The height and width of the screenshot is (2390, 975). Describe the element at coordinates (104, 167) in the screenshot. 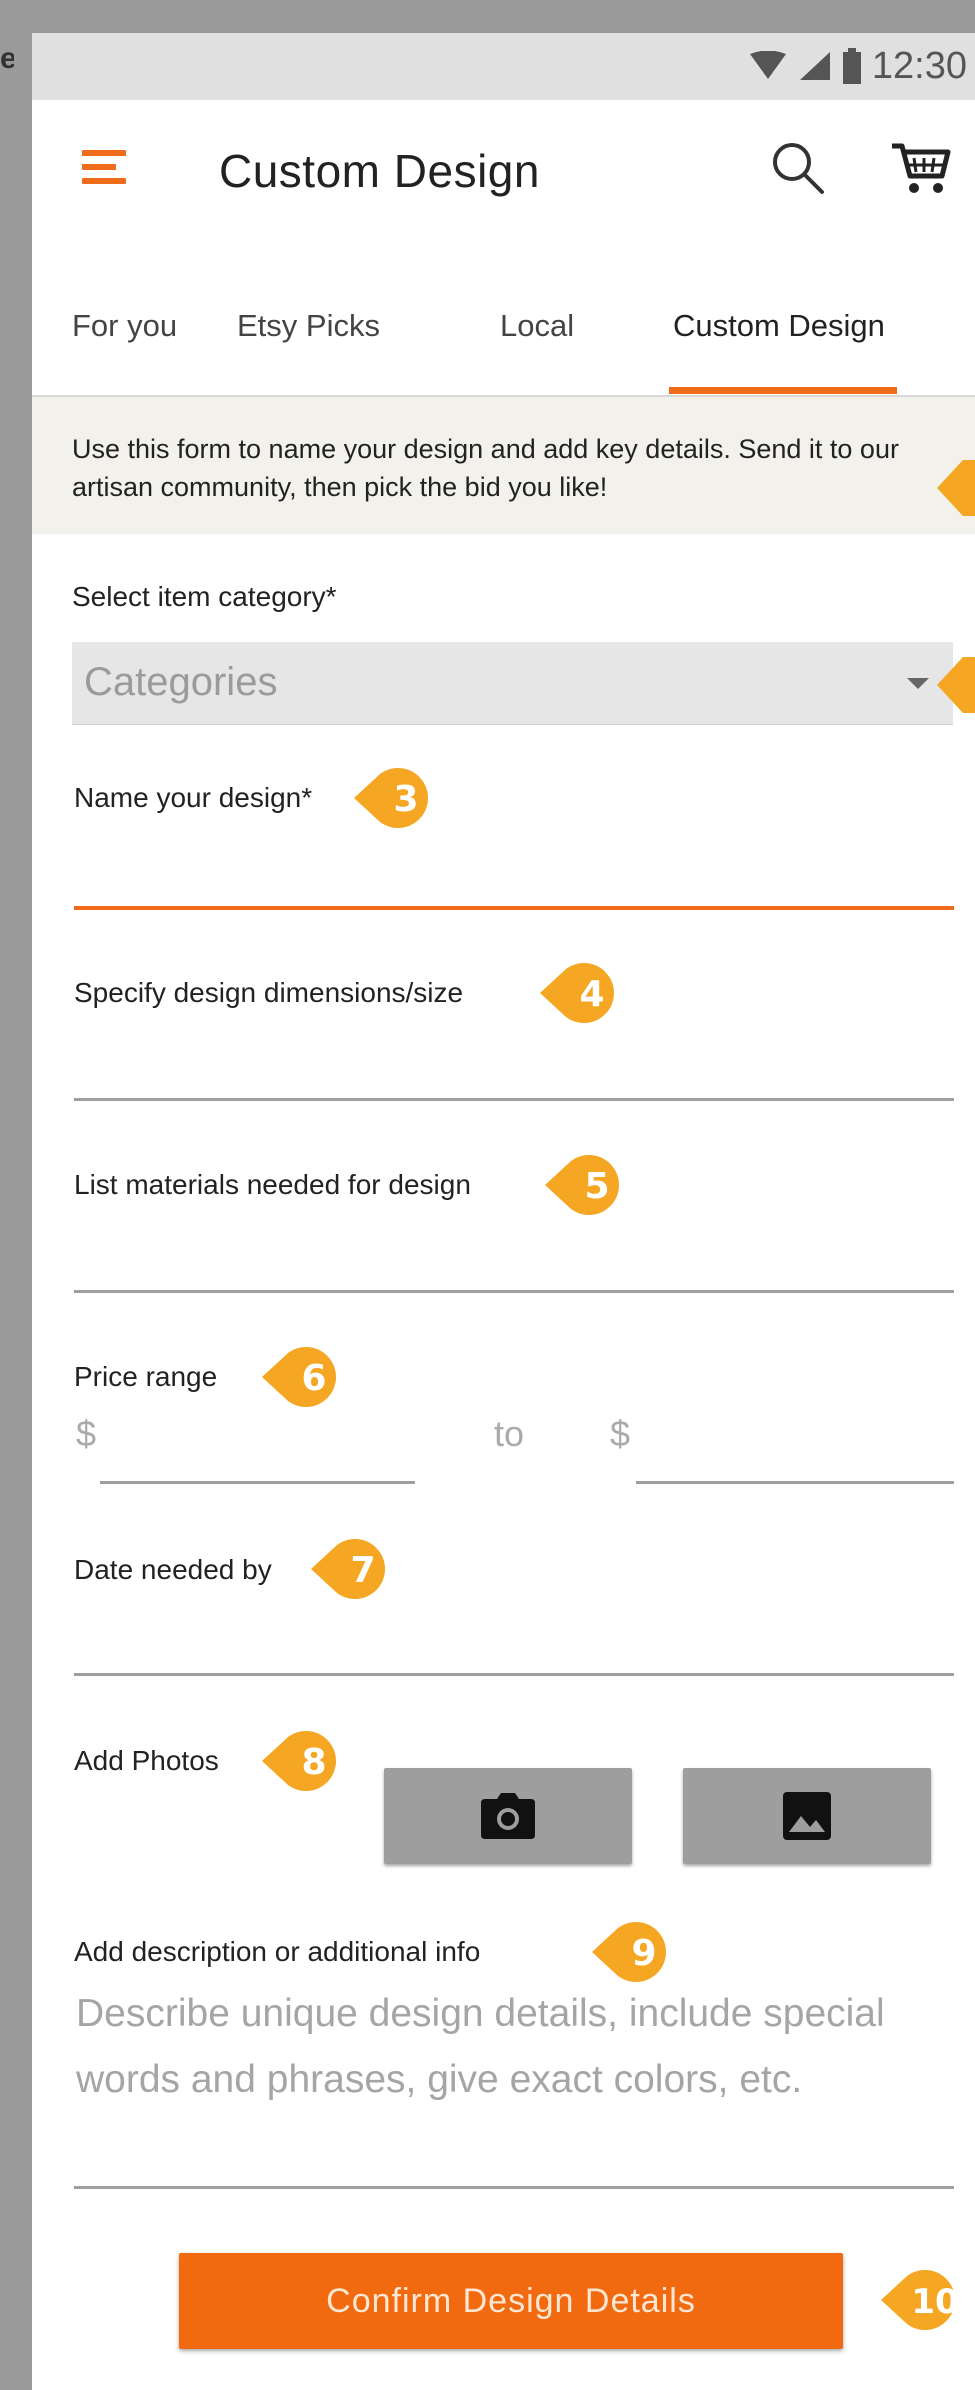

I see `menu-icon` at that location.